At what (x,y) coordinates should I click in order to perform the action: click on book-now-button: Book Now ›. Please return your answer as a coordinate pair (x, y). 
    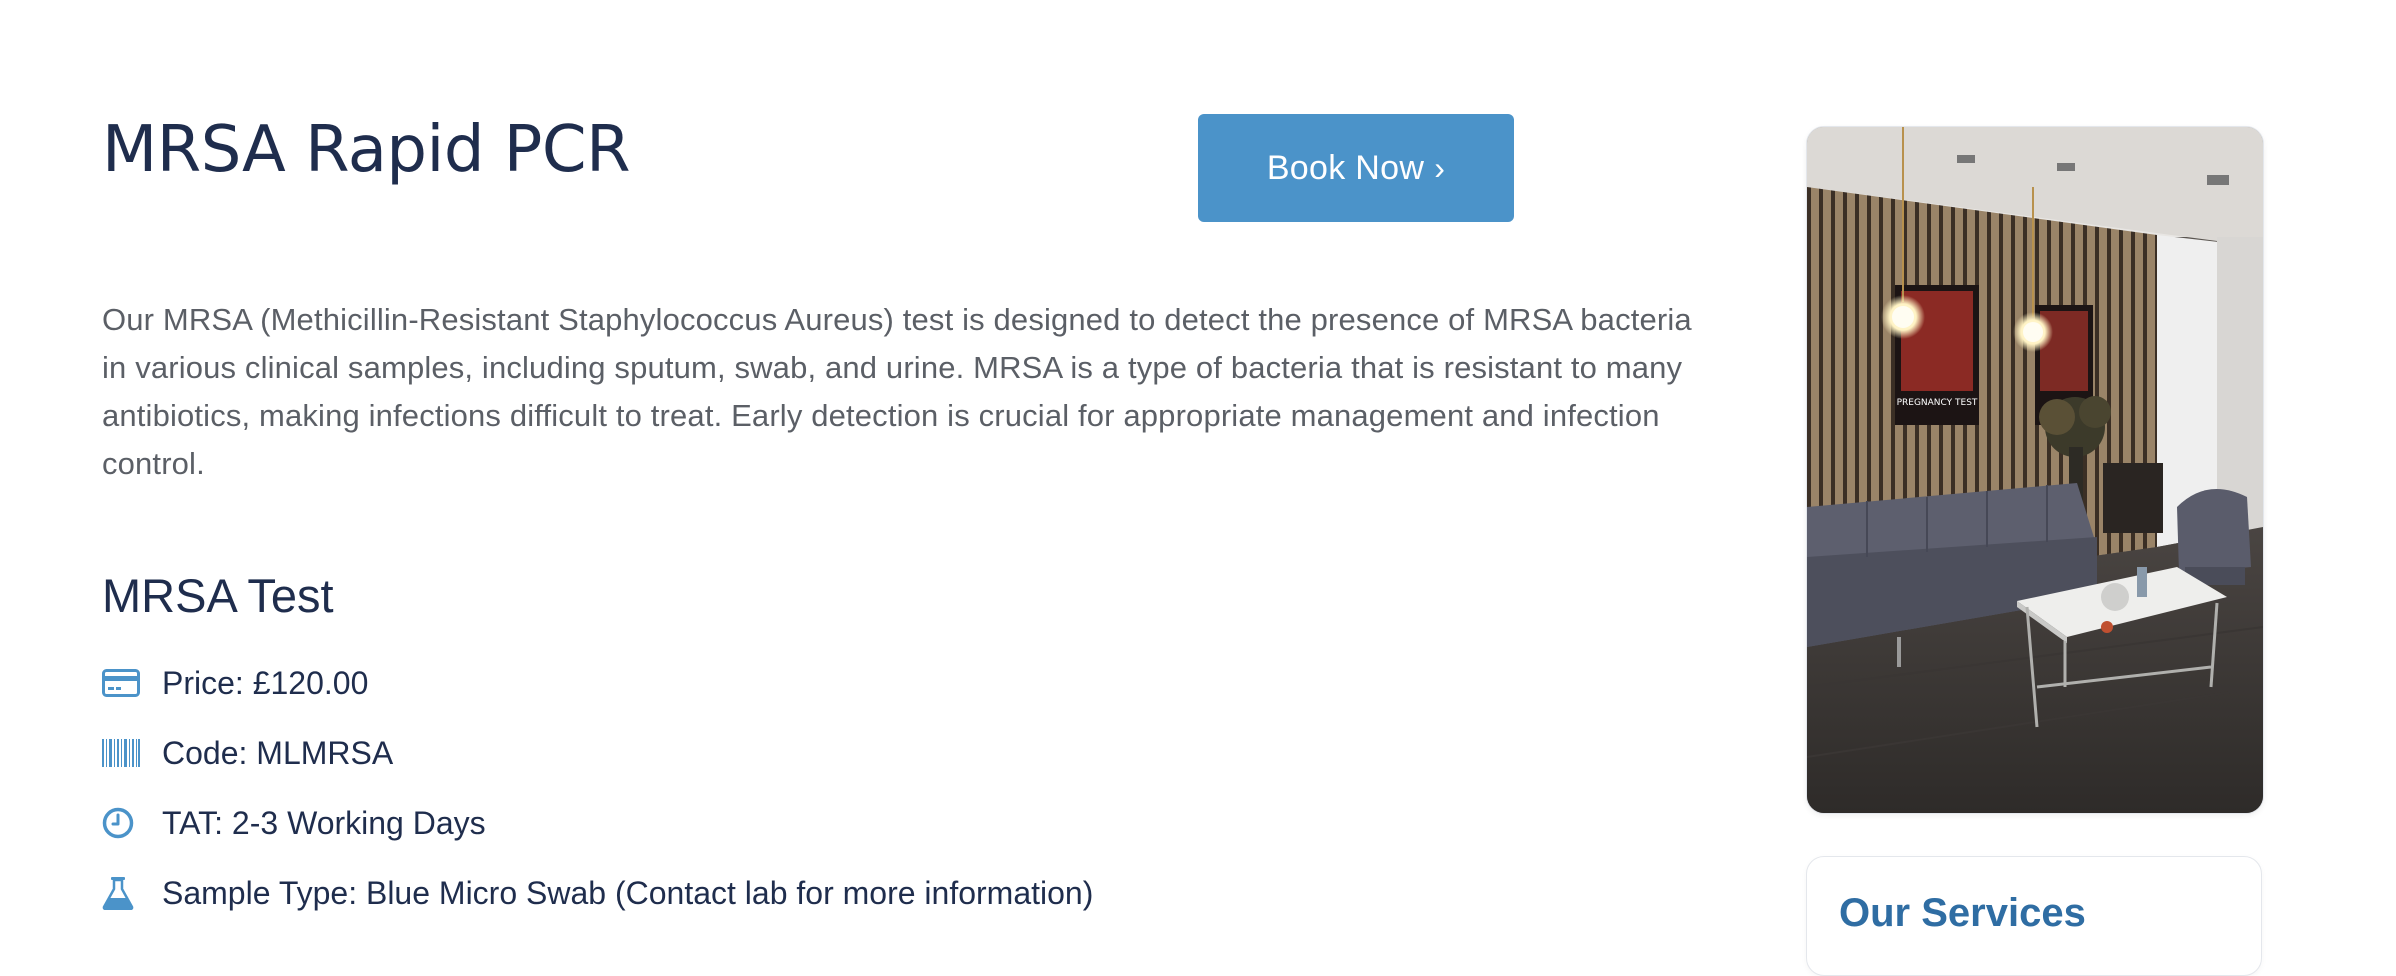
    Looking at the image, I should click on (1356, 168).